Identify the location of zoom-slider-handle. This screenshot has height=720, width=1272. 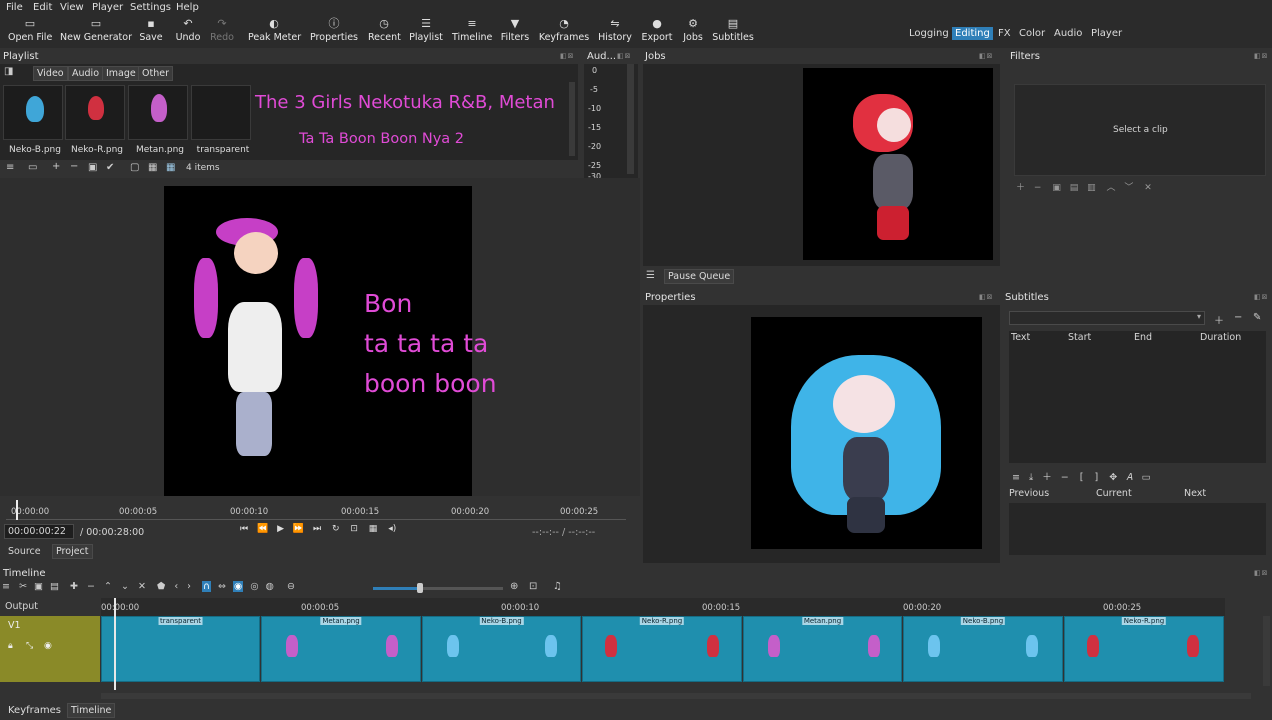
(420, 588).